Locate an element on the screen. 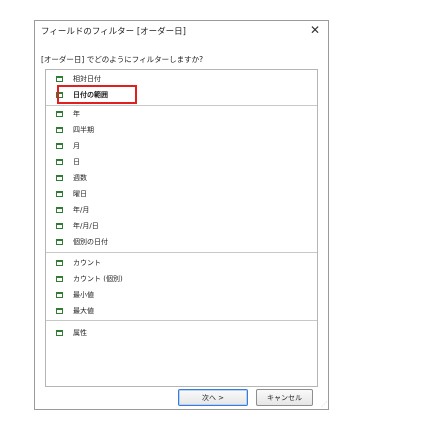 Image resolution: width=426 pixels, height=428 pixels. list-item-label: 月 is located at coordinates (76, 145).